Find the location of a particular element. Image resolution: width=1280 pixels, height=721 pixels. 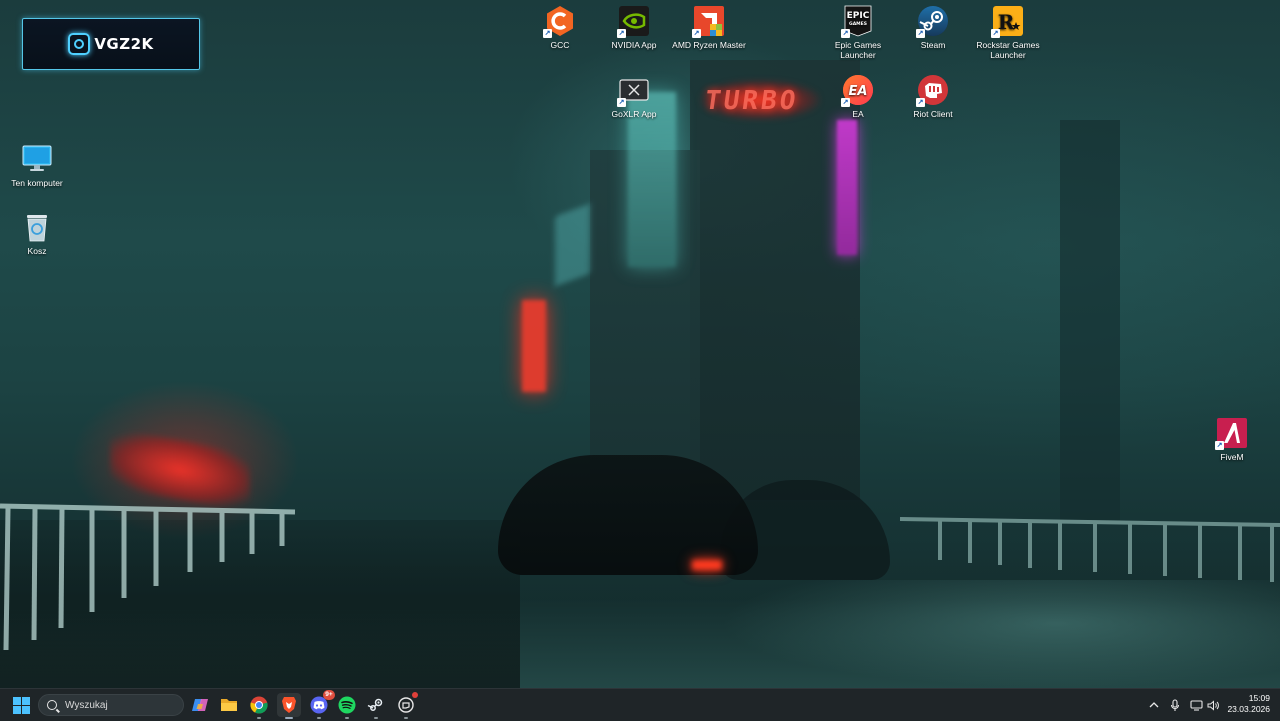

wallpaper-neon-cyan is located at coordinates (572, 245).